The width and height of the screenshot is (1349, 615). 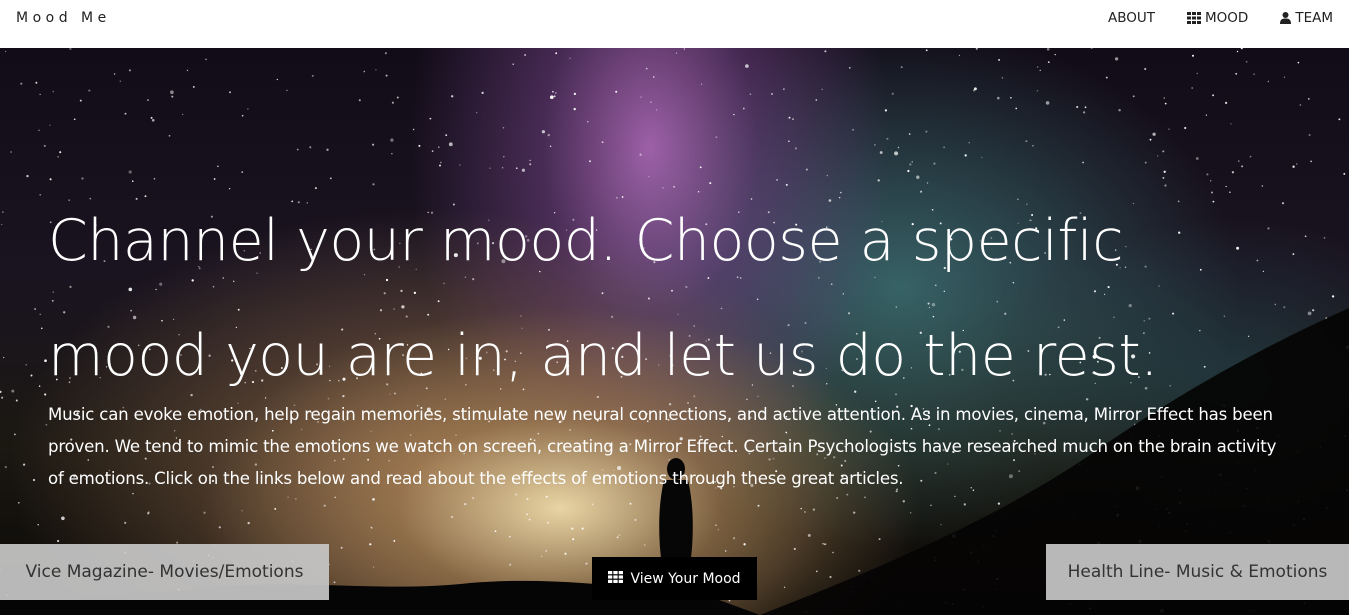 What do you see at coordinates (603, 356) in the screenshot?
I see `headline-line: mood you are in, and let us do the rest.` at bounding box center [603, 356].